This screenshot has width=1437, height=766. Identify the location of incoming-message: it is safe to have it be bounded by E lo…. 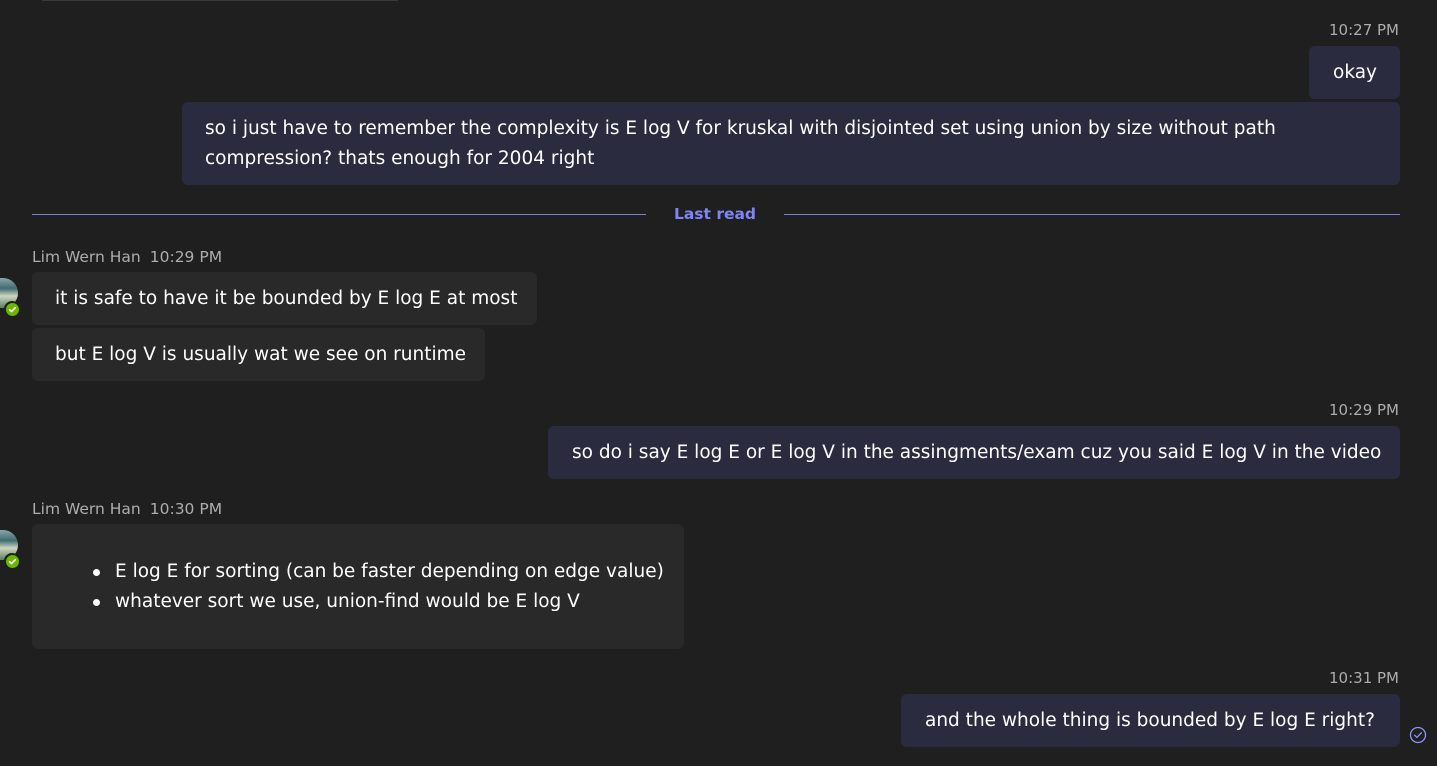
(284, 298).